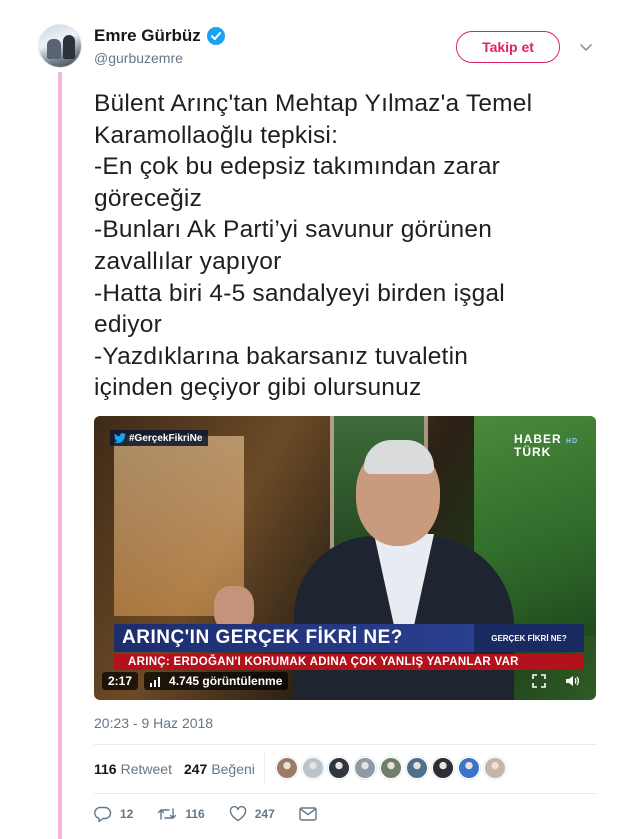 The image size is (631, 839). I want to click on like-button: 247, so click(252, 814).